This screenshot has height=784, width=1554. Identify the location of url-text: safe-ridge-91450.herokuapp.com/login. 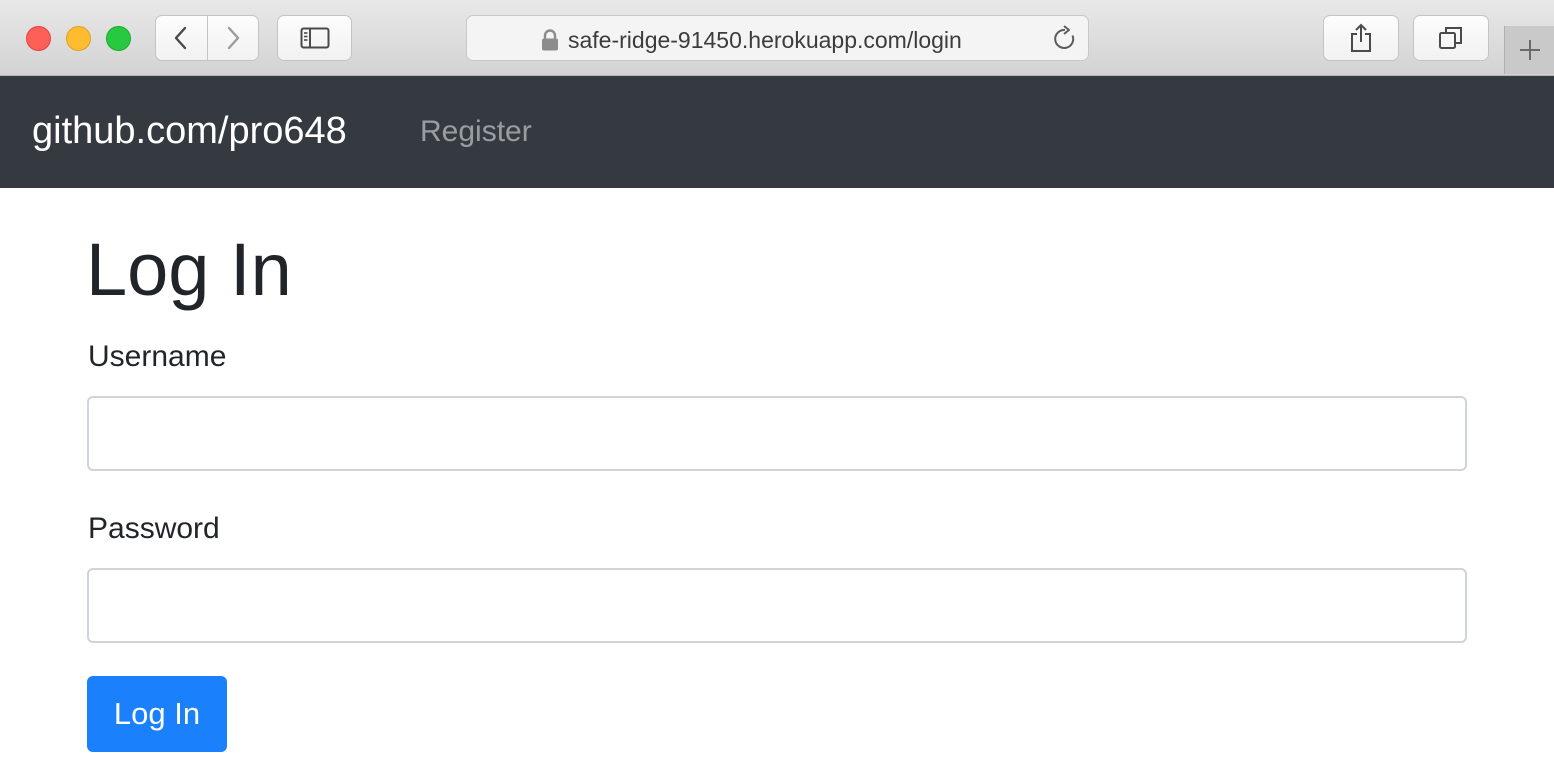
(765, 40).